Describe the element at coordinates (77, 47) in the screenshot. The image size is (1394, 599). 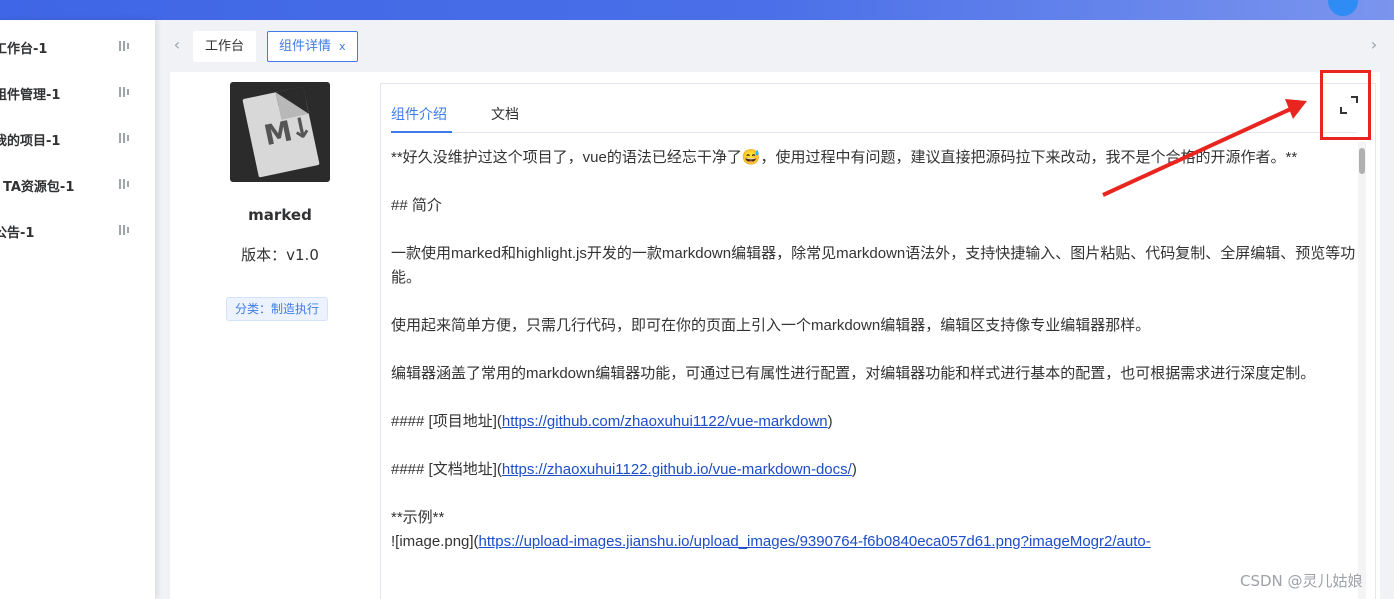
I see `sidebar-item-workbench: 工作台-1` at that location.